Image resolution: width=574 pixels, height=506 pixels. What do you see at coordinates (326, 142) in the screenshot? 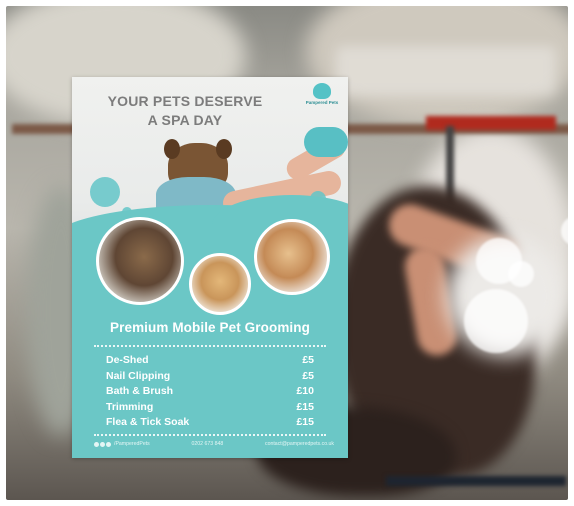
I see `glove-image` at bounding box center [326, 142].